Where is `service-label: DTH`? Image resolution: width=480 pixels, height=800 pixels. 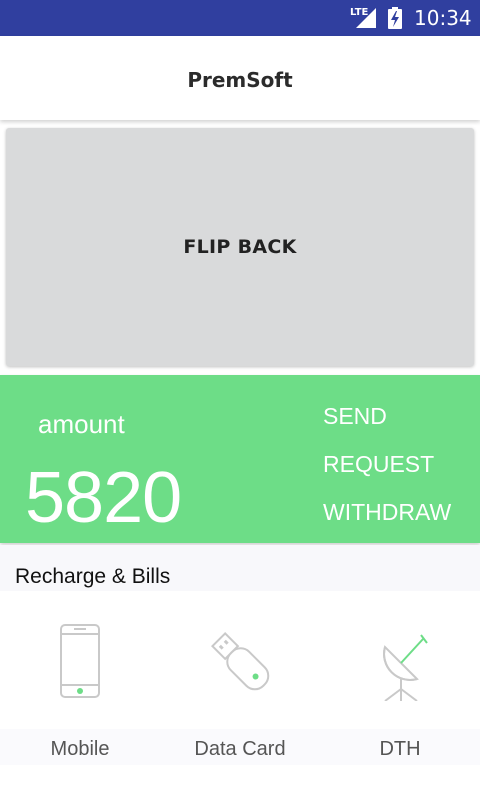 service-label: DTH is located at coordinates (400, 749).